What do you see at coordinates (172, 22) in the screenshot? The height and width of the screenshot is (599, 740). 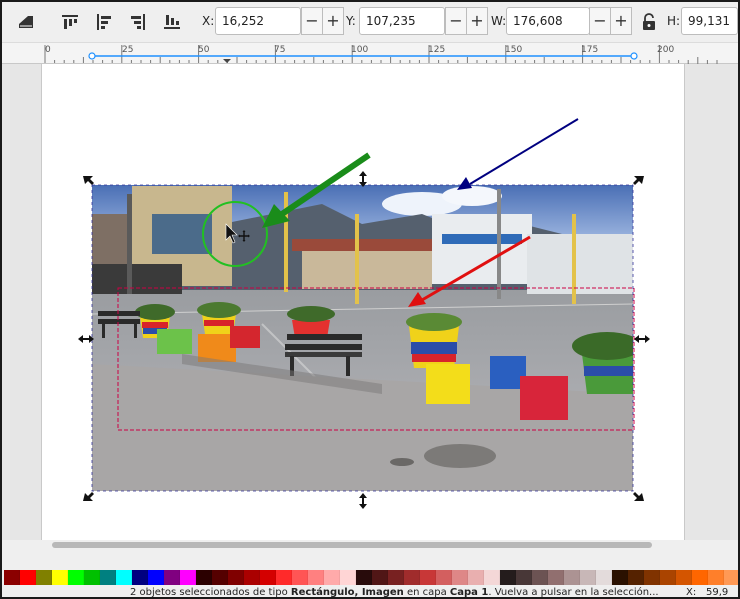 I see `align-bottom-icon` at bounding box center [172, 22].